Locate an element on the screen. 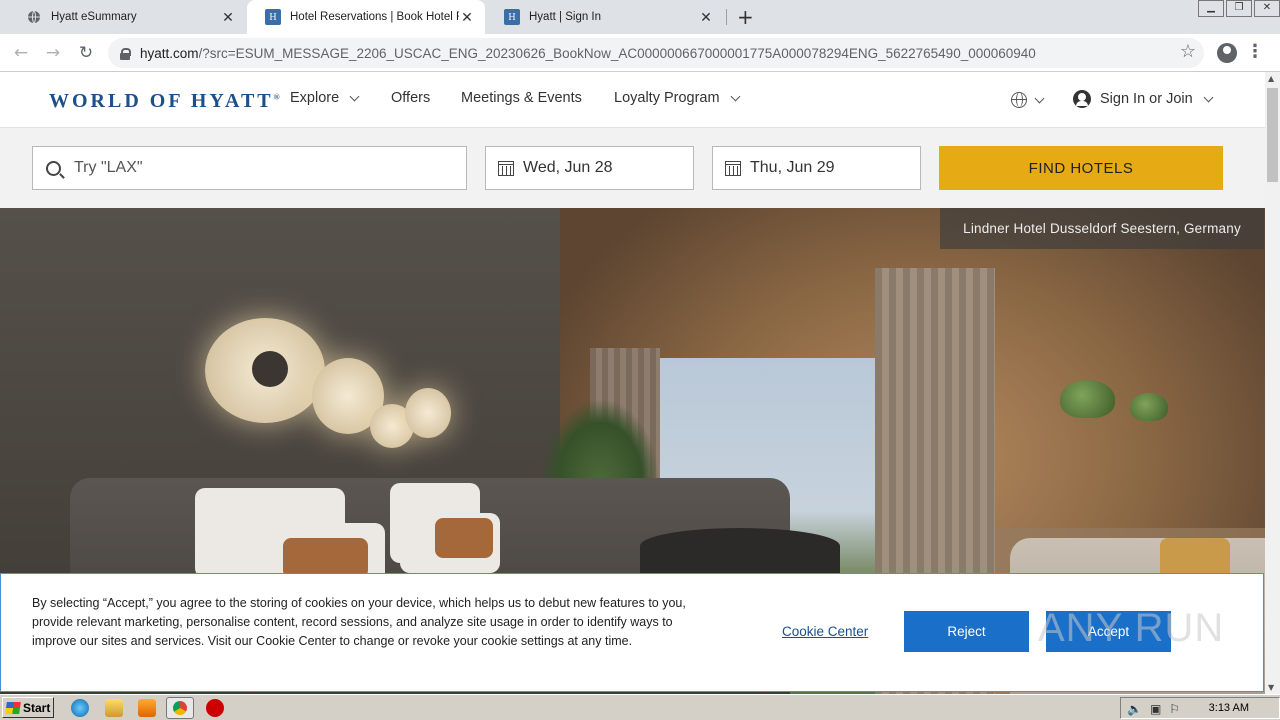 The image size is (1280, 720). nav-explore-label: Explore is located at coordinates (315, 98).